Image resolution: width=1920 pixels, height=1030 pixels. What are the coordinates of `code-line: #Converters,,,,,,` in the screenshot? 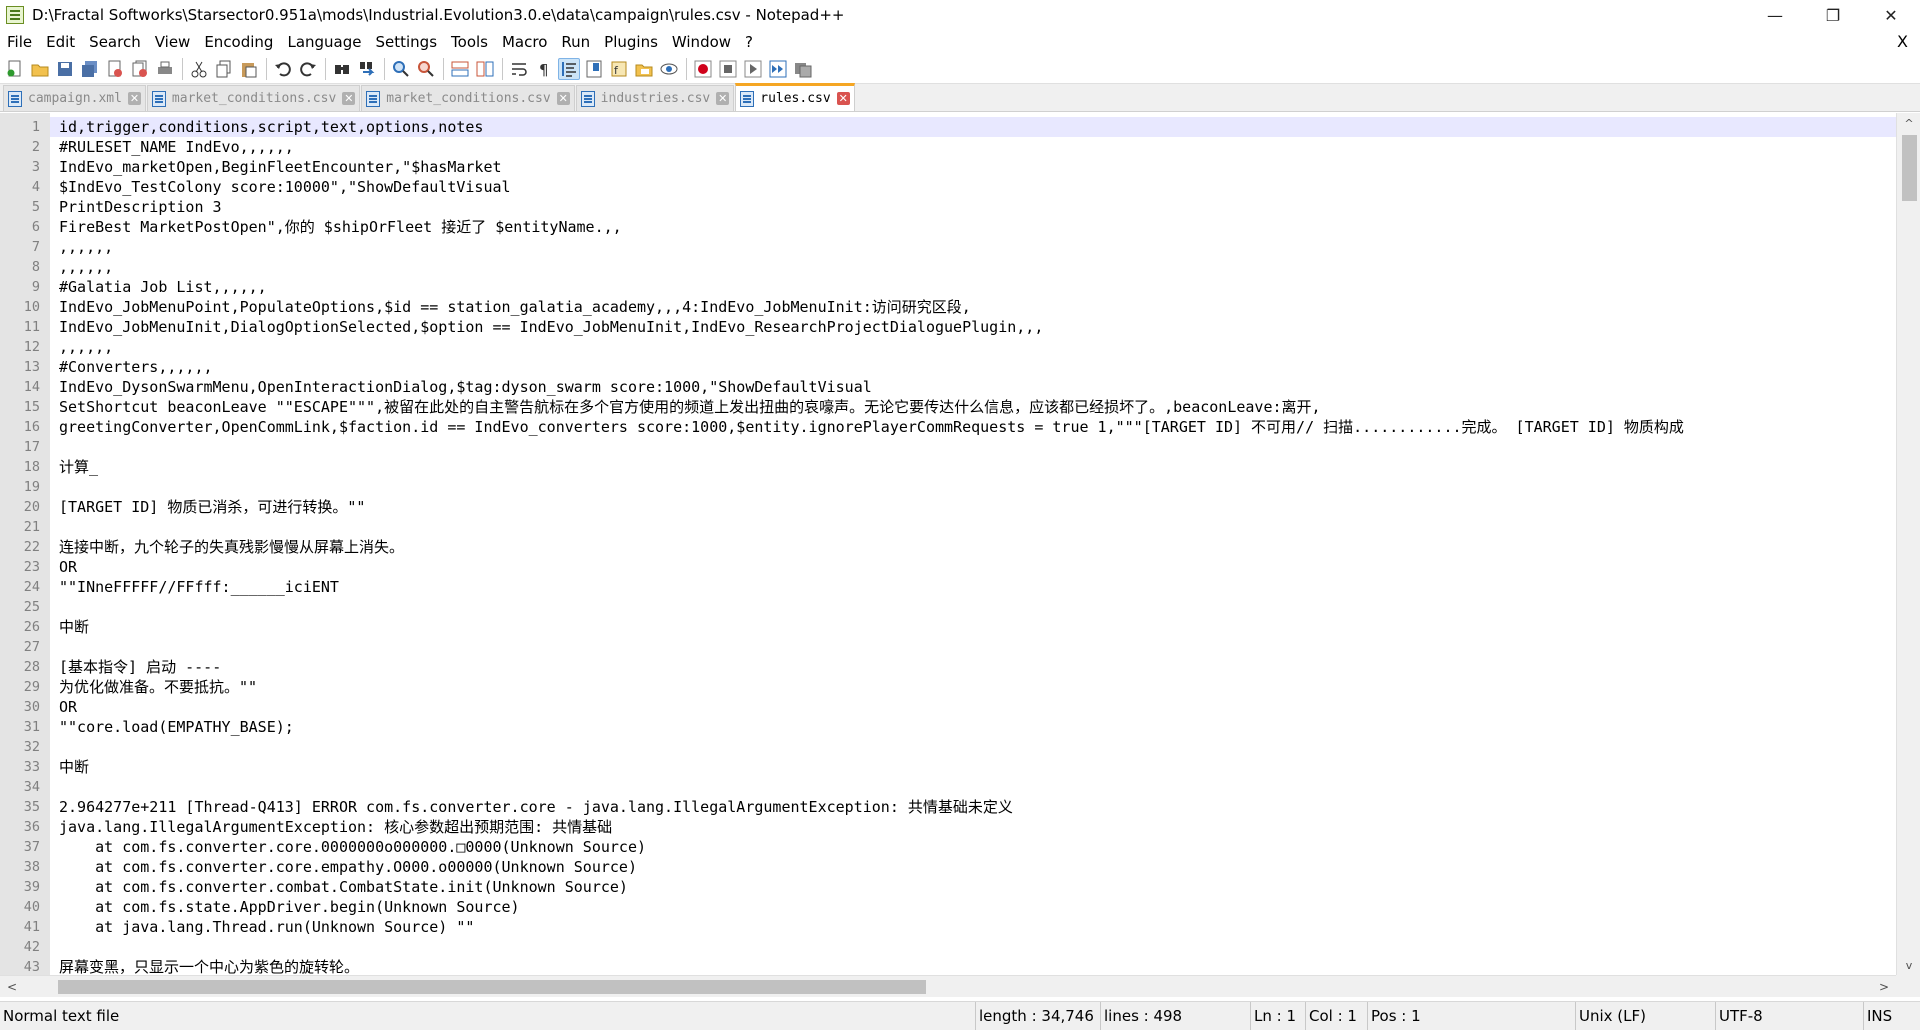 It's located at (136, 367).